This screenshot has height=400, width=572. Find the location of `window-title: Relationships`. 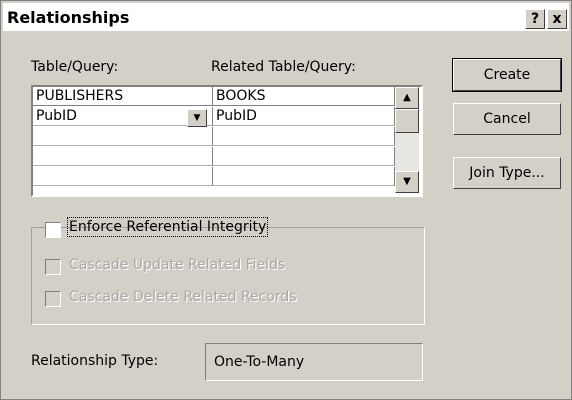

window-title: Relationships is located at coordinates (68, 17).